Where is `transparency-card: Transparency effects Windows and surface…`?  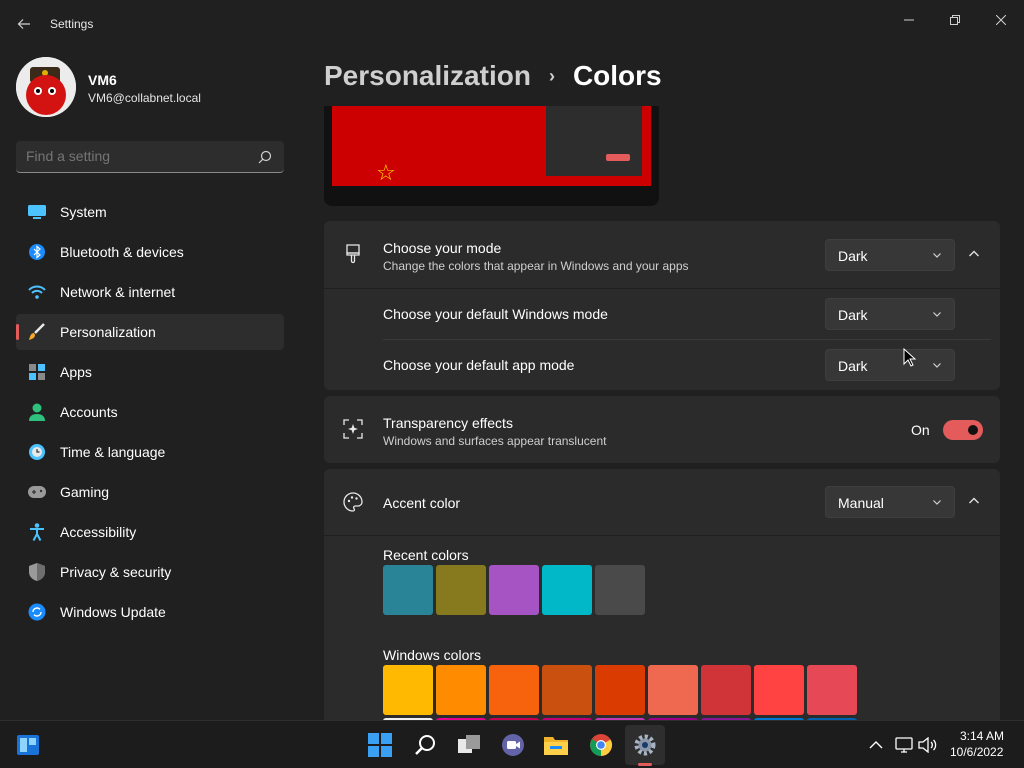 transparency-card: Transparency effects Windows and surface… is located at coordinates (662, 429).